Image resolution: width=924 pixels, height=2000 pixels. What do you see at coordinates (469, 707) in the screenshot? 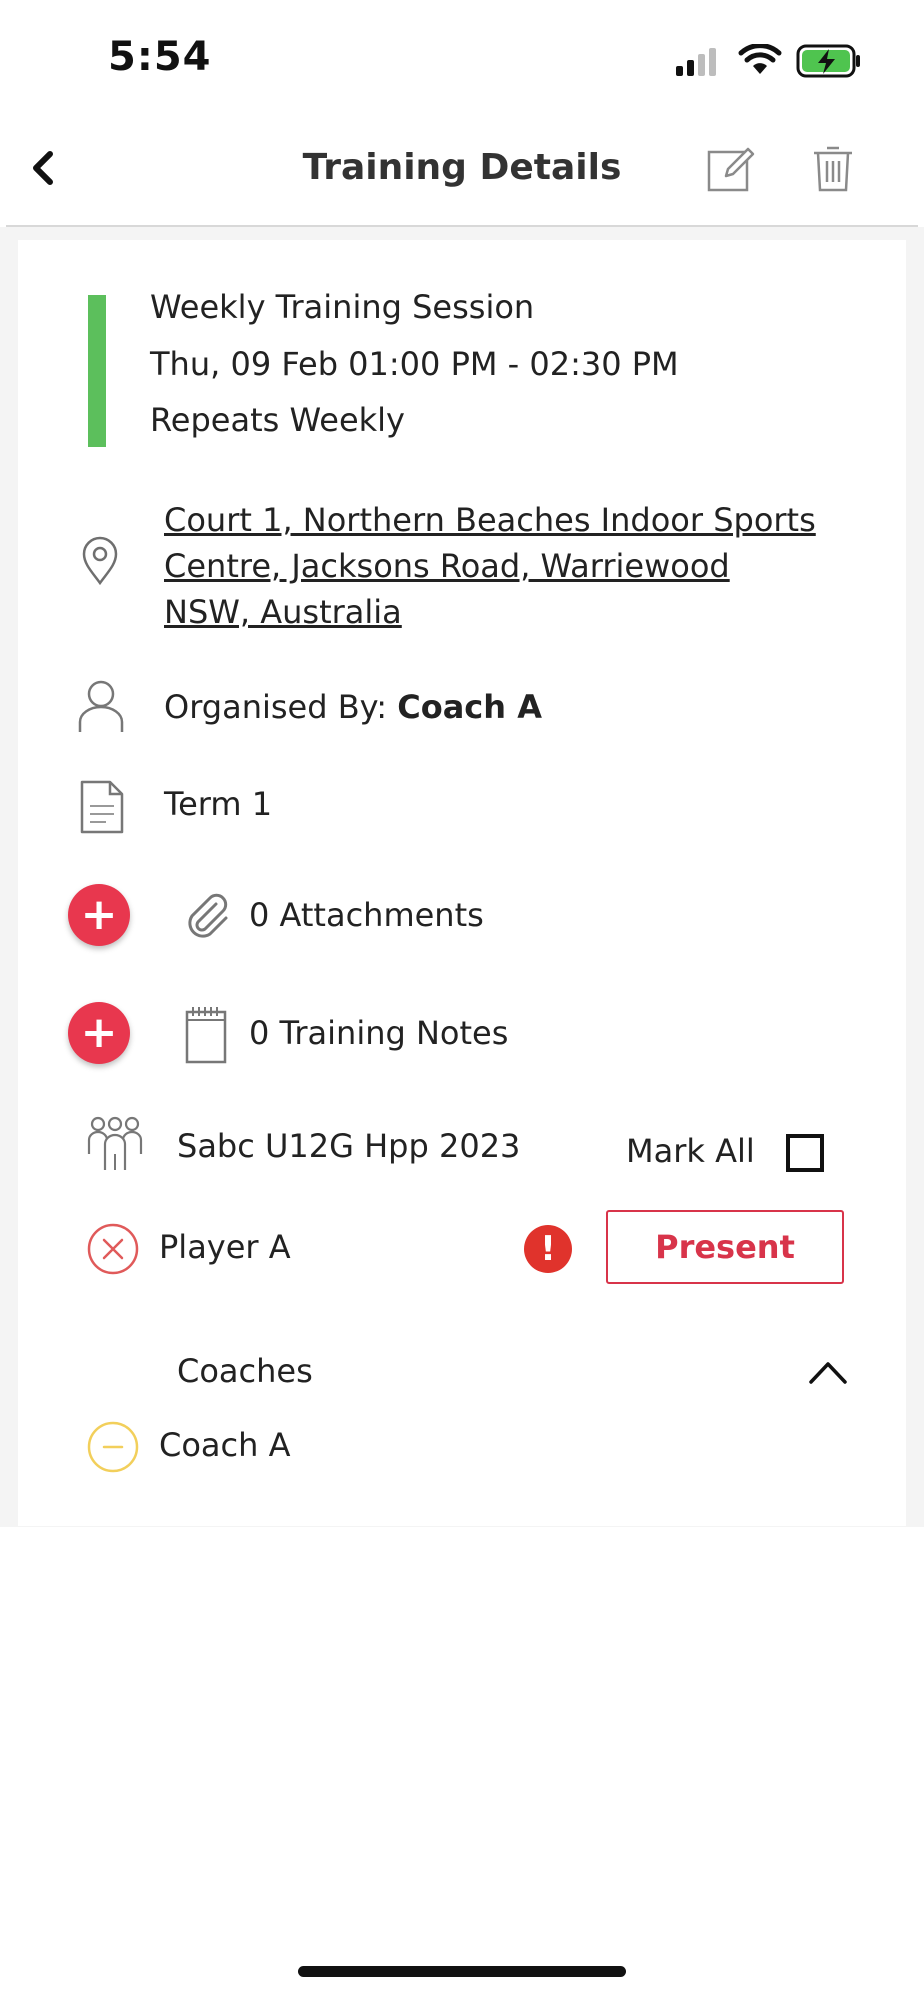
I see `organiser-name: Coach A` at bounding box center [469, 707].